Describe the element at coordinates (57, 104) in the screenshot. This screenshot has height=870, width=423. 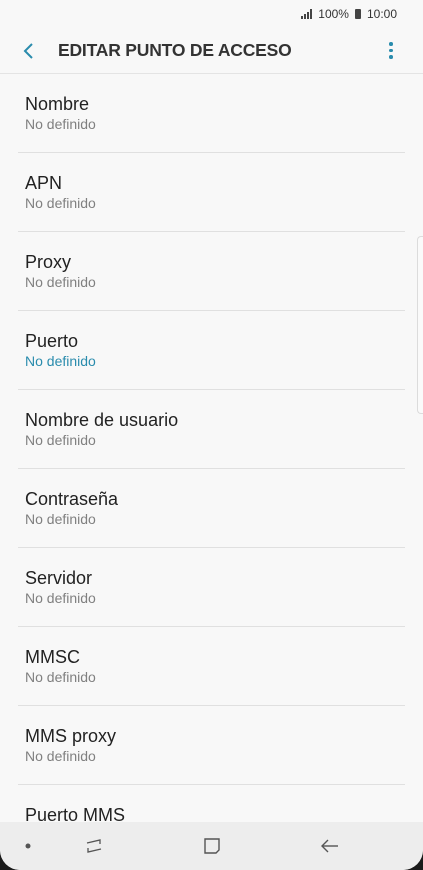
I see `setting-label: Nombre` at that location.